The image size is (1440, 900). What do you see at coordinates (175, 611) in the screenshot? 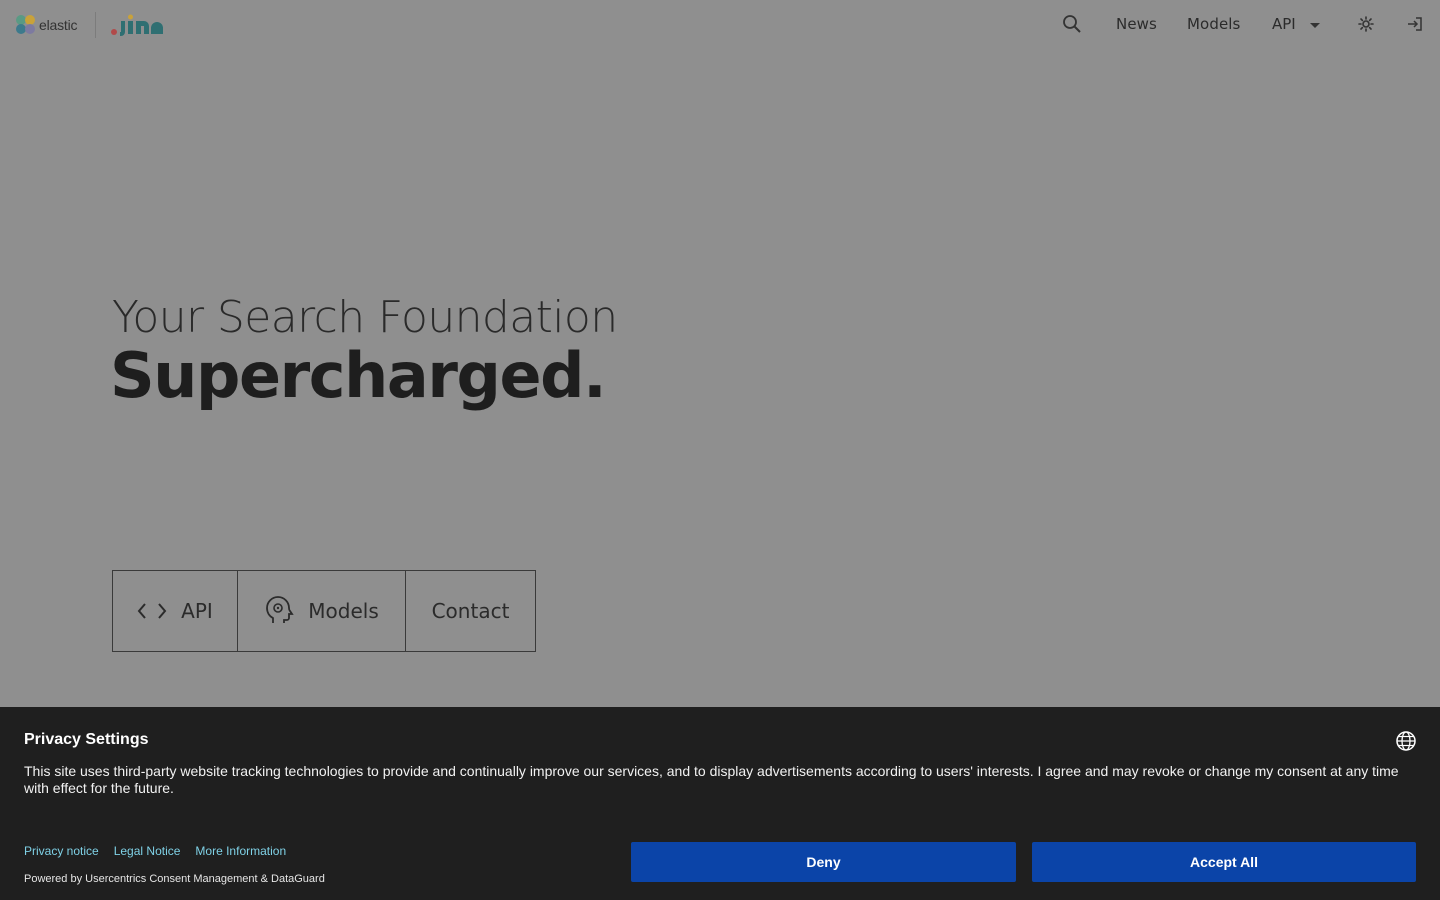
I see `api-button: API` at bounding box center [175, 611].